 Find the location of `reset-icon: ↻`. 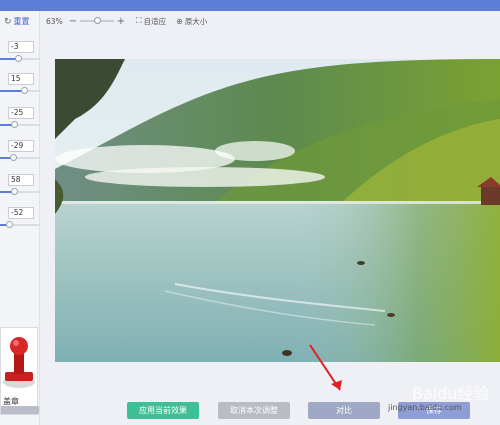

reset-icon: ↻ is located at coordinates (8, 21).